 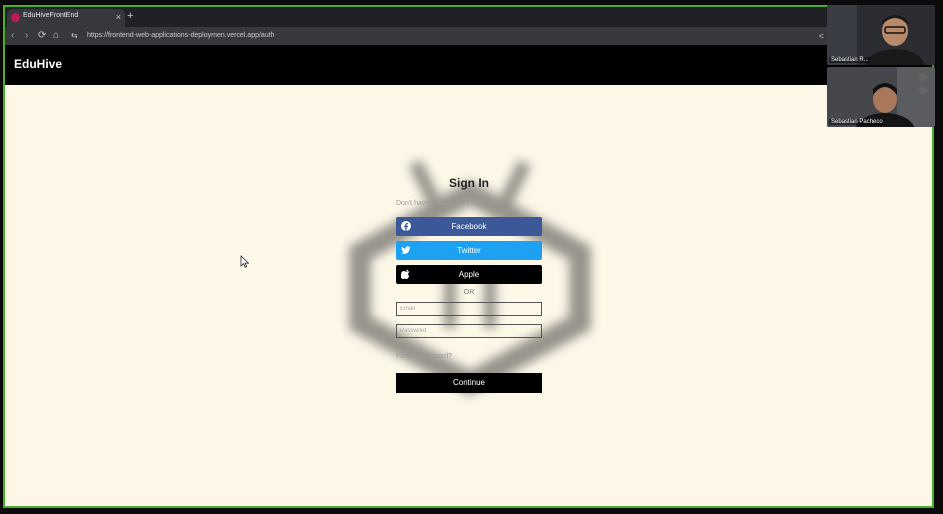 What do you see at coordinates (406, 226) in the screenshot?
I see `facebook-icon` at bounding box center [406, 226].